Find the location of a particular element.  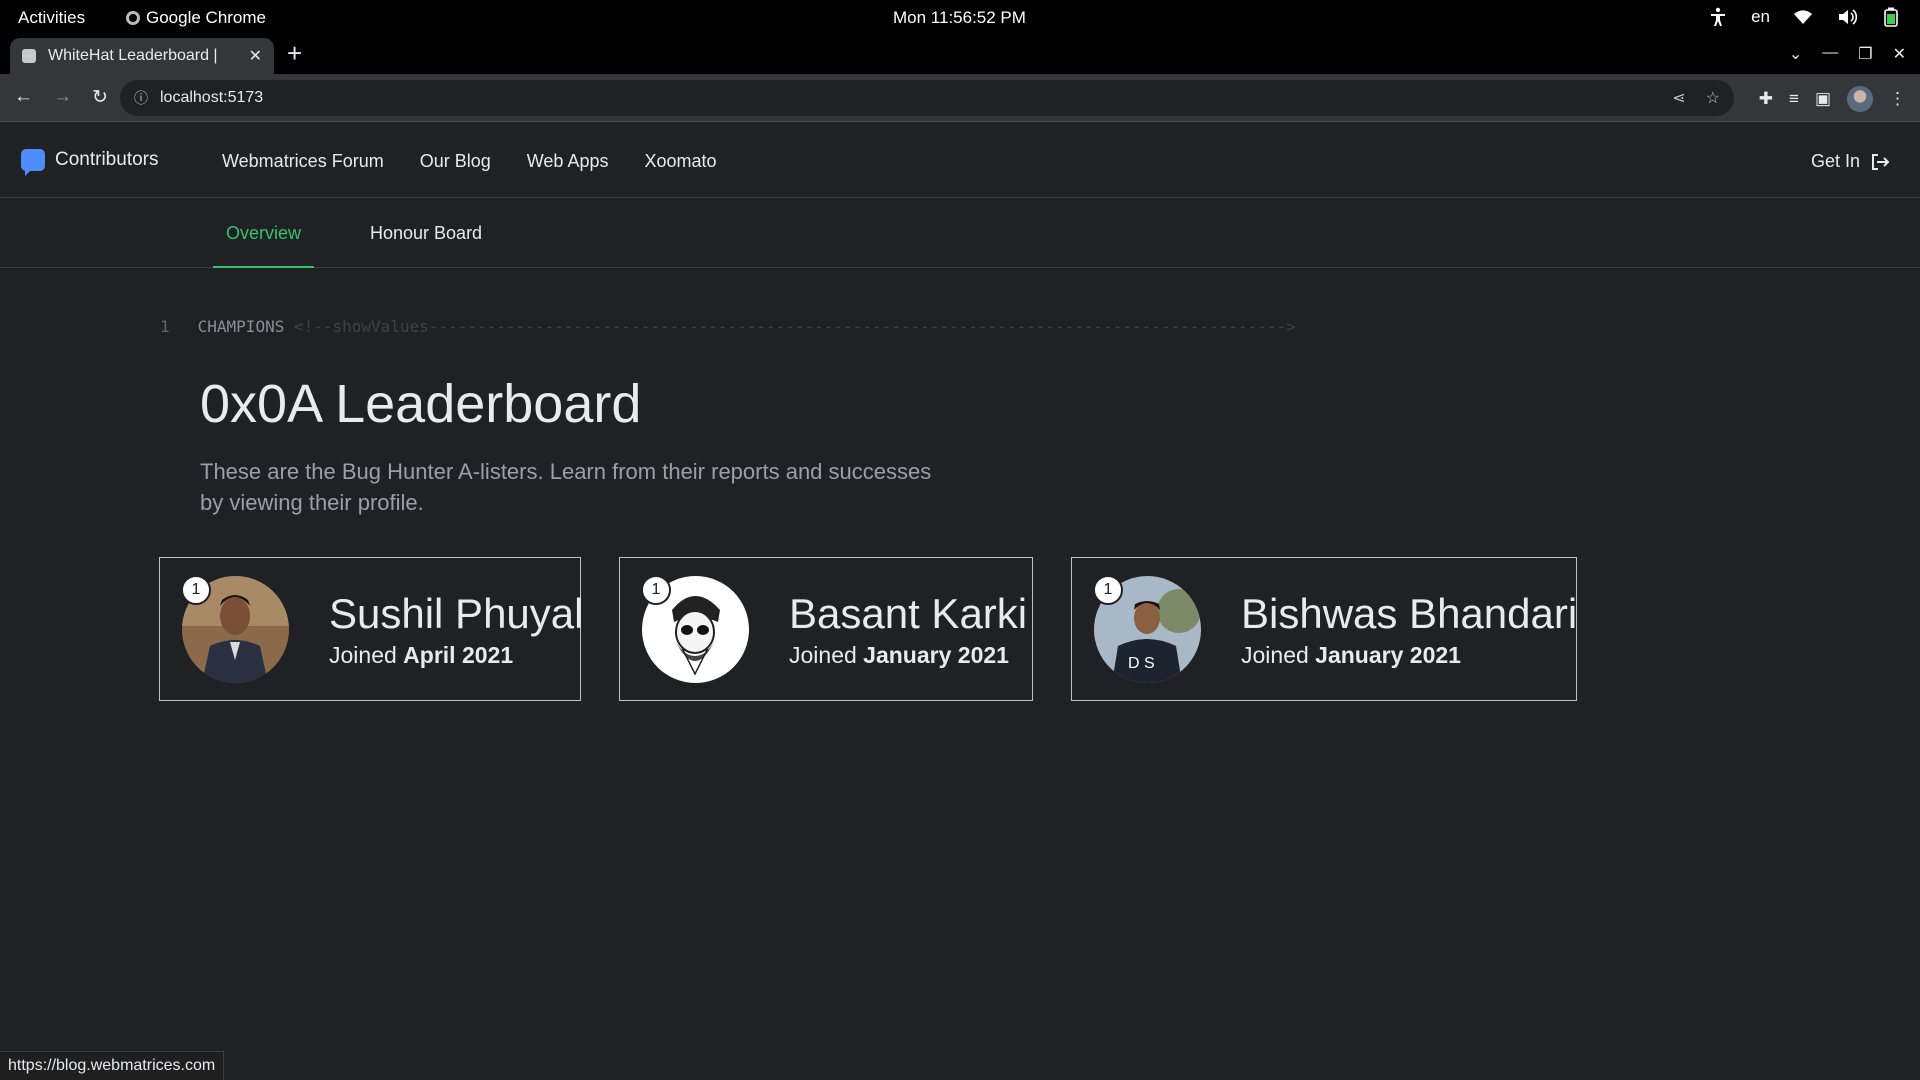

champion-card: 1 Sushil Phuyal Joined April 2021 is located at coordinates (371, 629).